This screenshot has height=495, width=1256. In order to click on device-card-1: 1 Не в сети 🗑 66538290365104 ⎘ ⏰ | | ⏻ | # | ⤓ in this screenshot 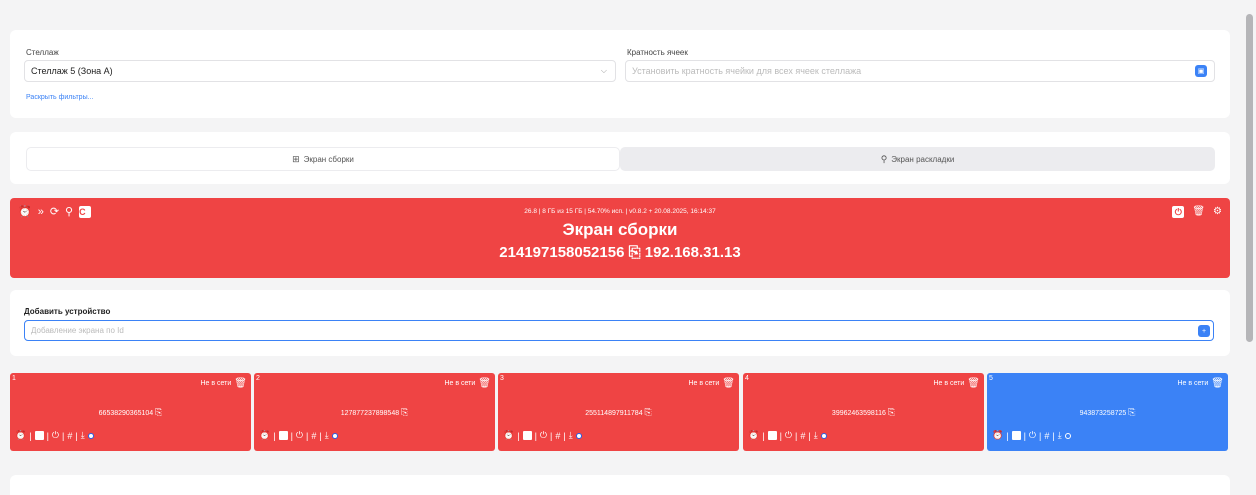, I will do `click(130, 412)`.